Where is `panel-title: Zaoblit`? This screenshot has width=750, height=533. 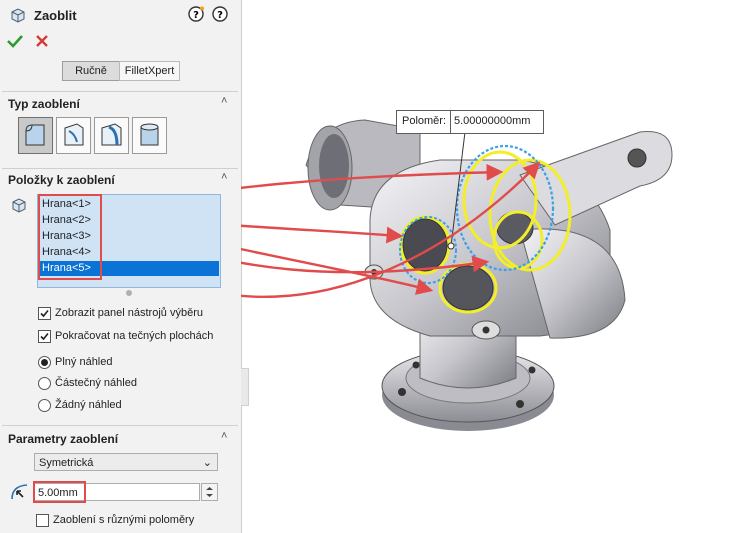 panel-title: Zaoblit is located at coordinates (55, 15).